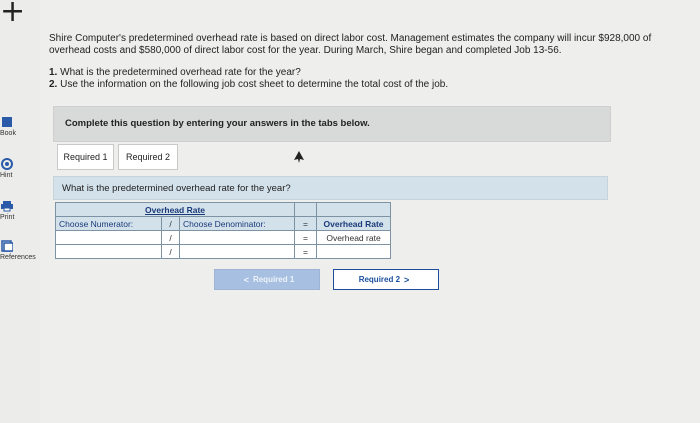 Image resolution: width=700 pixels, height=423 pixels. I want to click on denominator-select, so click(237, 237).